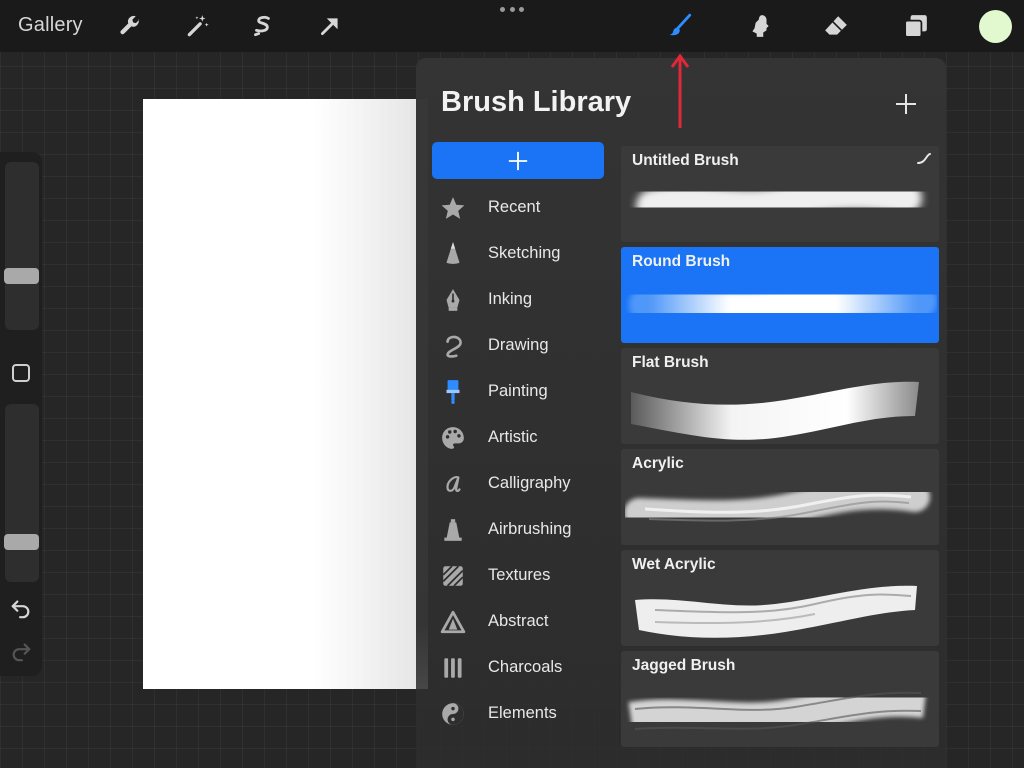  I want to click on opacity-slider-thumb, so click(21, 541).